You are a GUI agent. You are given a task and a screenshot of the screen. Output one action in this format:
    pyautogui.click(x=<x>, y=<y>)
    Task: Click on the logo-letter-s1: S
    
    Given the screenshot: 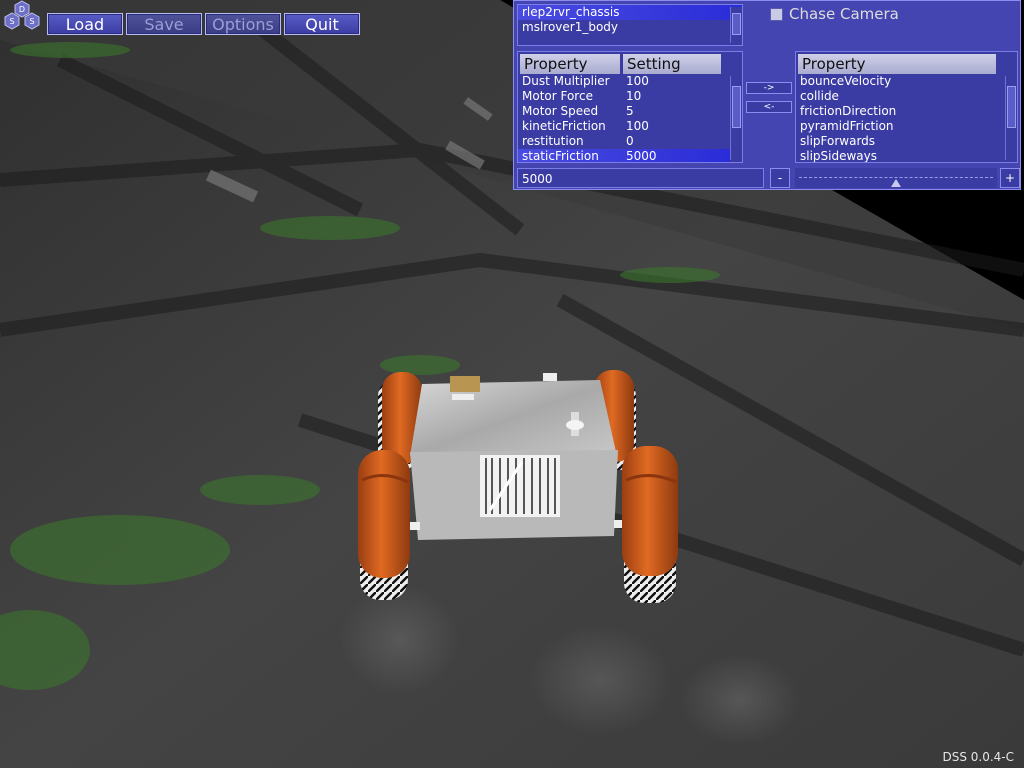 What is the action you would take?
    pyautogui.click(x=11, y=21)
    